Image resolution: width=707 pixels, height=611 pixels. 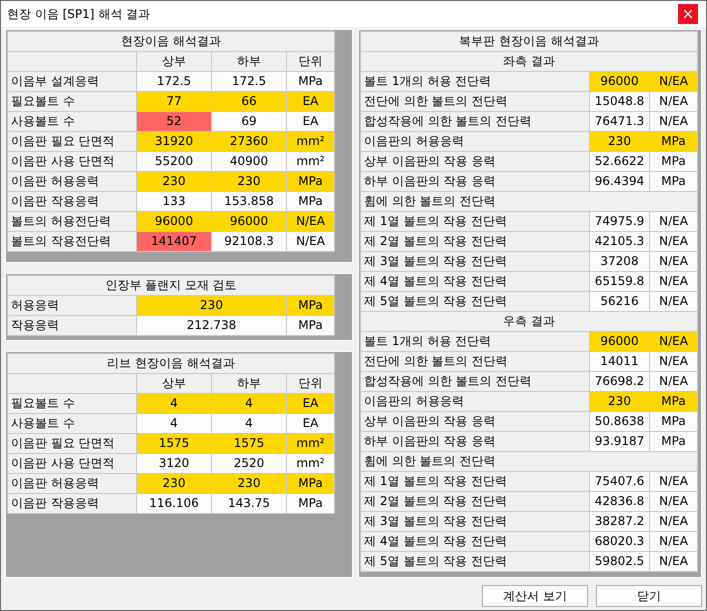 I want to click on column-header: 하부, so click(x=249, y=62).